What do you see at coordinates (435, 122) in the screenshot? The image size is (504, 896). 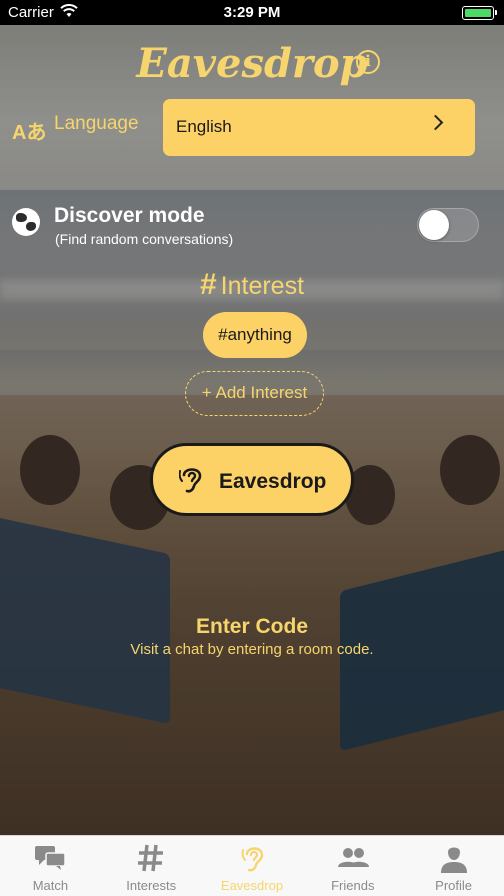 I see `chevron-right-icon` at bounding box center [435, 122].